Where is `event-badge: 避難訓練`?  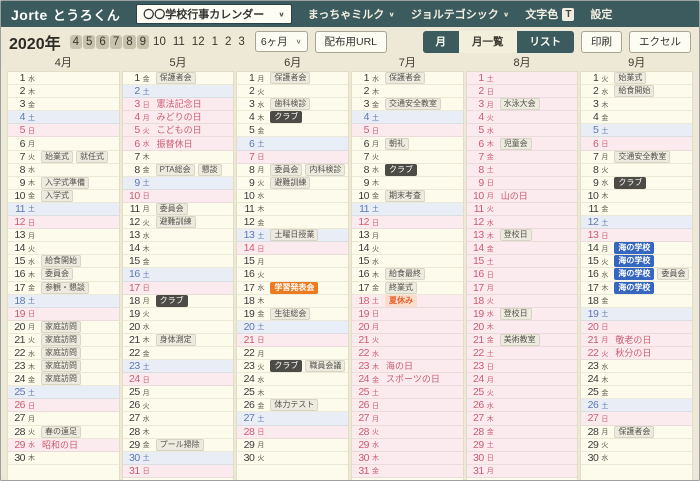
event-badge: 避難訓練 is located at coordinates (175, 222).